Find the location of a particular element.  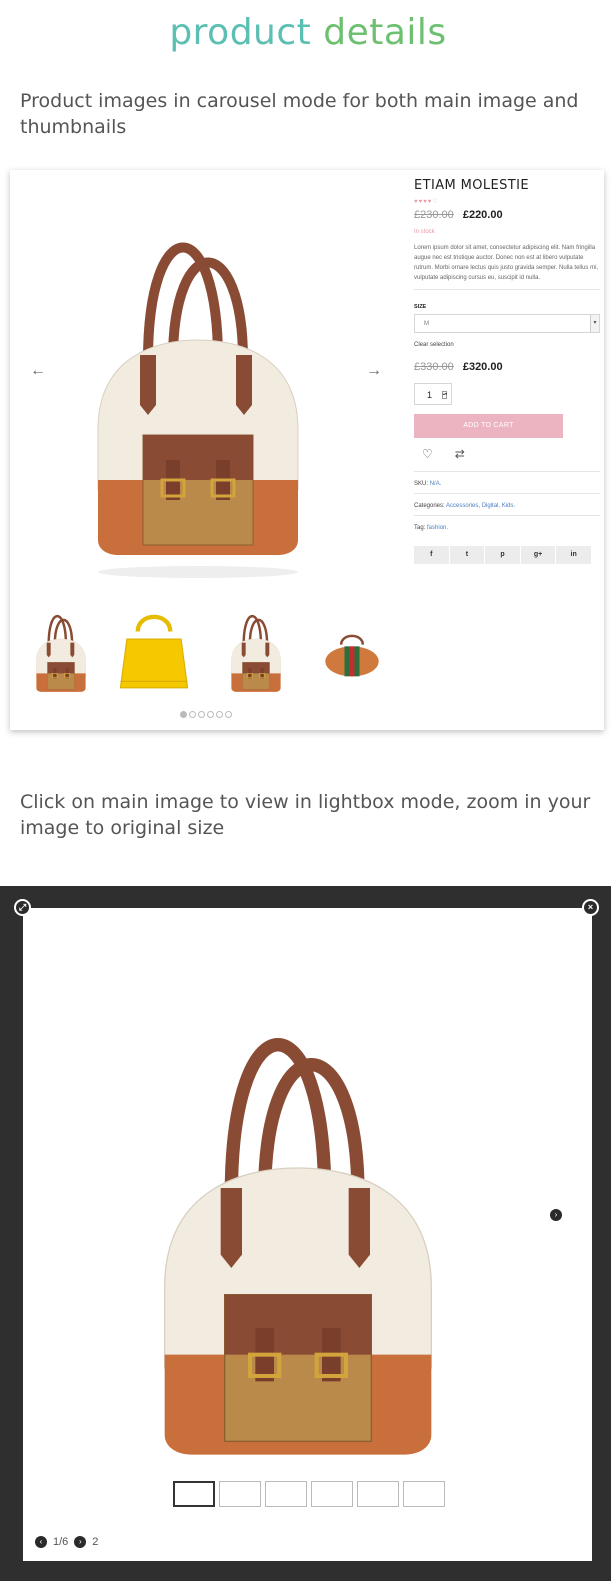

main-product-image is located at coordinates (198, 385).